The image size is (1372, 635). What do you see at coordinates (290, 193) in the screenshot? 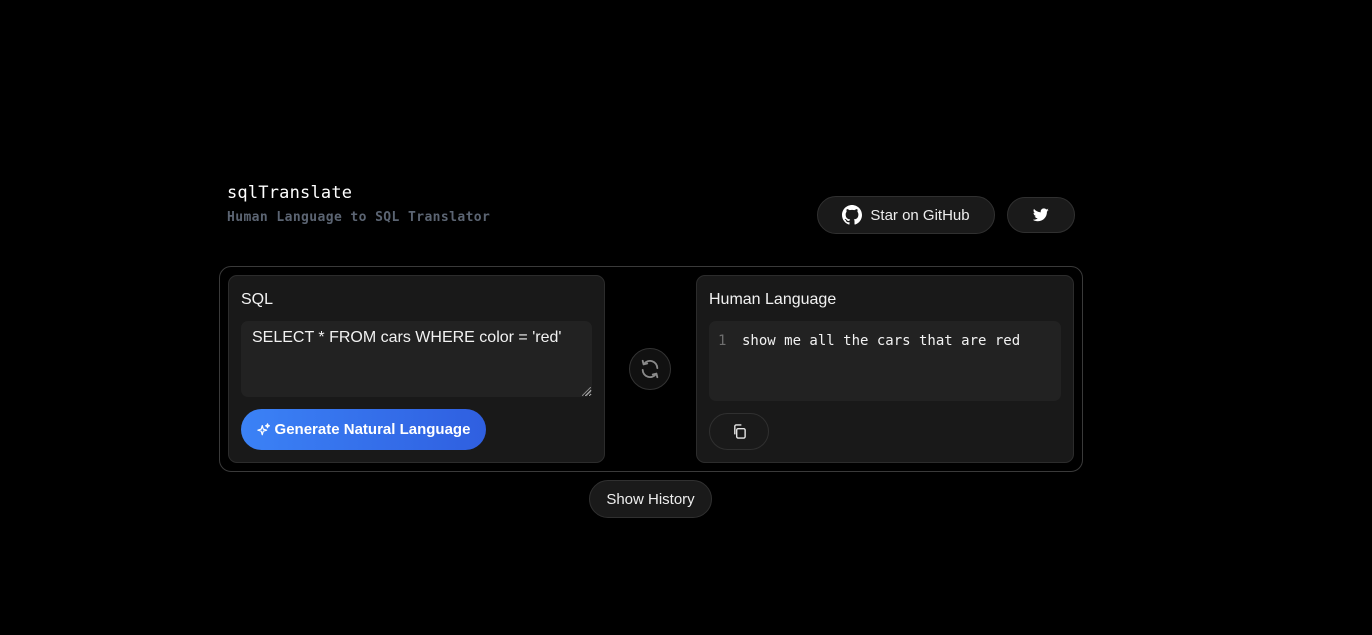
I see `app-title: sqlTranslate` at bounding box center [290, 193].